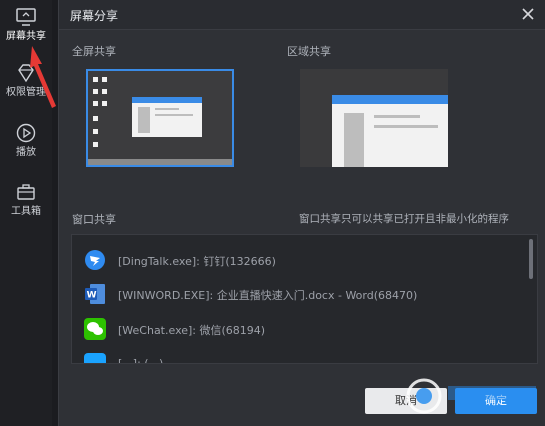 This screenshot has height=426, width=545. Describe the element at coordinates (192, 330) in the screenshot. I see `list-item-text: [WeChat.exe]: 微信(68194)` at that location.